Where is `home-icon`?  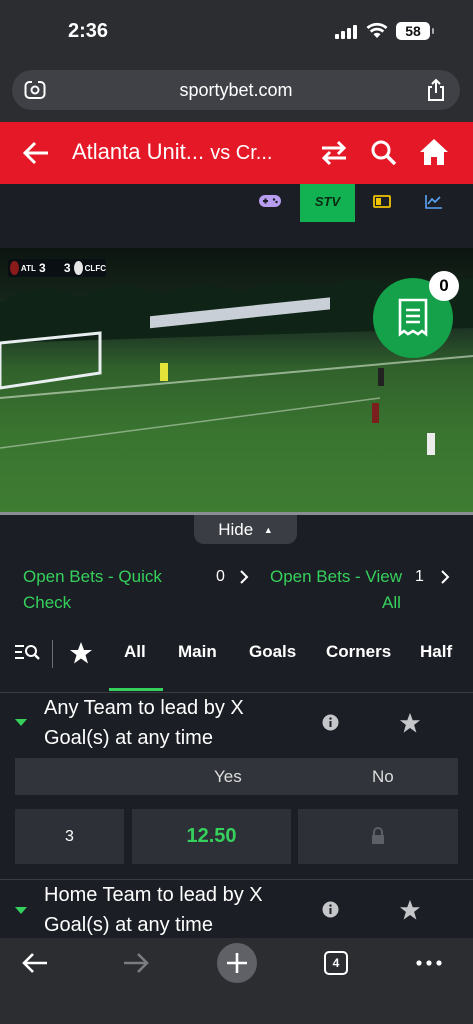 home-icon is located at coordinates (434, 152).